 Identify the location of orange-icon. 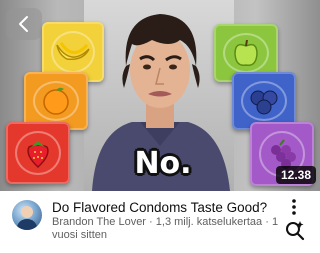
(56, 101).